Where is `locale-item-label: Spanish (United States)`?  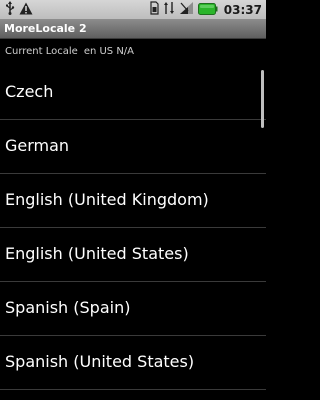
locale-item-label: Spanish (United States) is located at coordinates (100, 361).